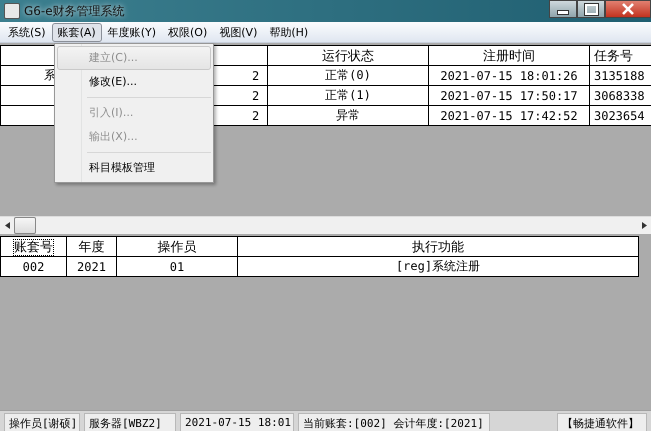 The height and width of the screenshot is (431, 651). Describe the element at coordinates (91, 267) in the screenshot. I see `table-cell: 2021` at that location.